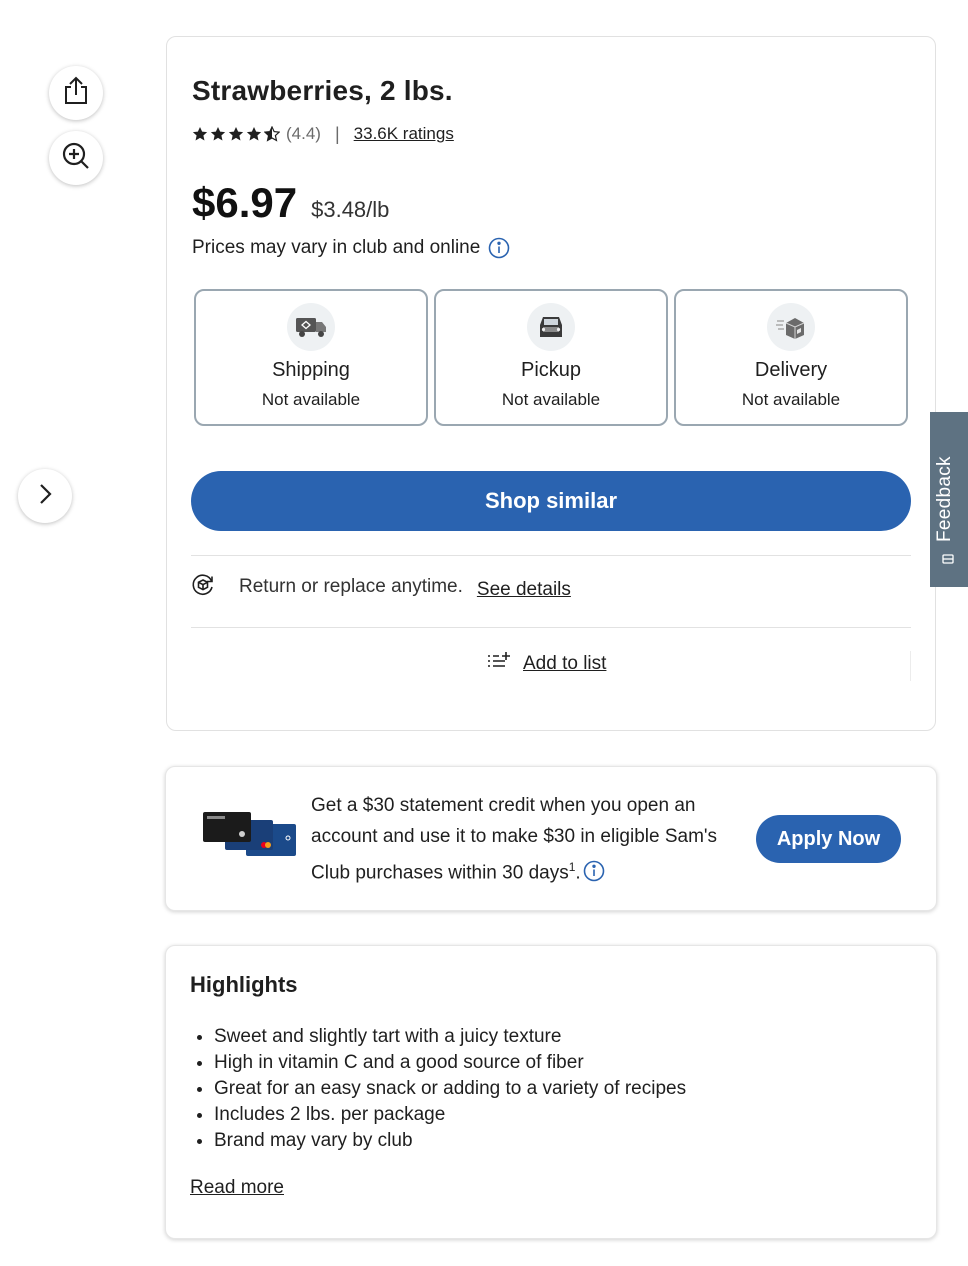  I want to click on feedback-label: Feedback, so click(944, 499).